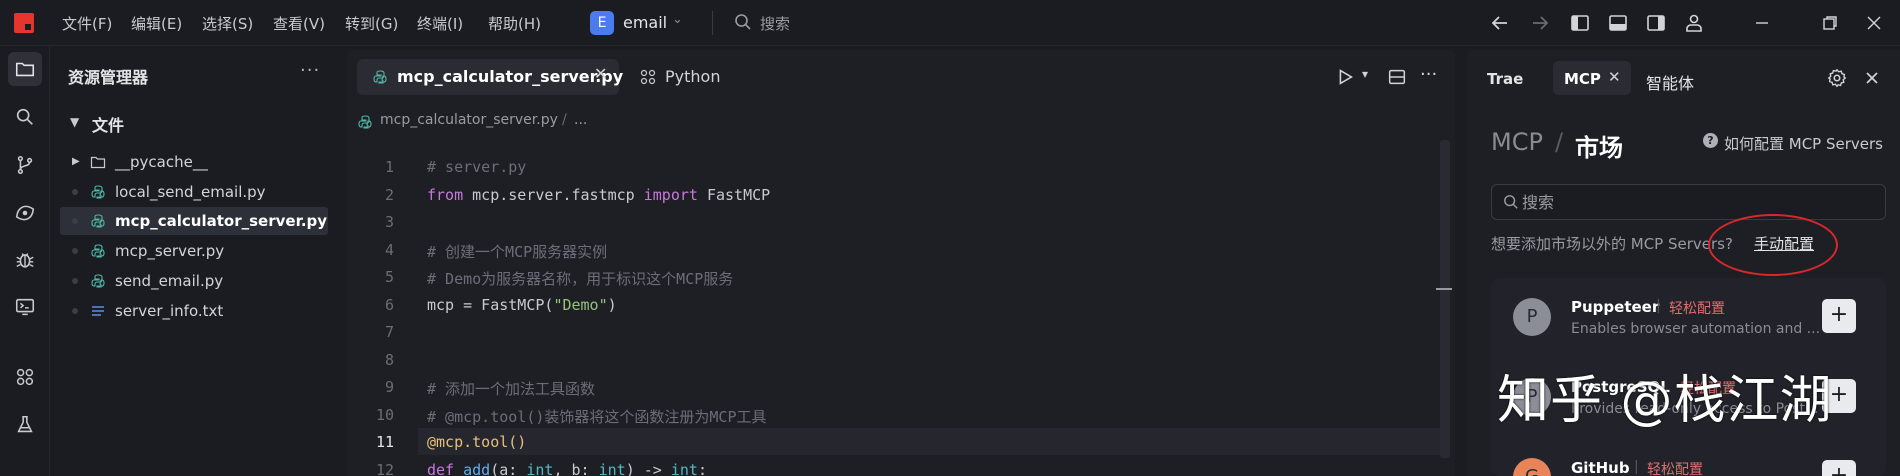 This screenshot has height=476, width=1900. What do you see at coordinates (1615, 307) in the screenshot?
I see `server-name: Puppeteer` at bounding box center [1615, 307].